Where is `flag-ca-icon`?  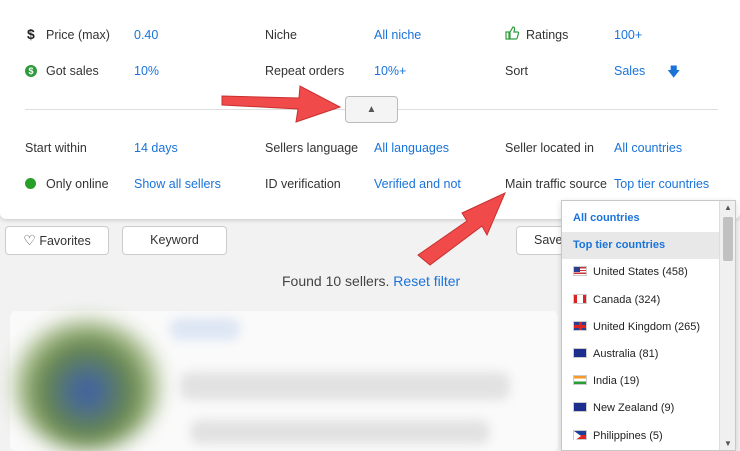
flag-ca-icon is located at coordinates (580, 298).